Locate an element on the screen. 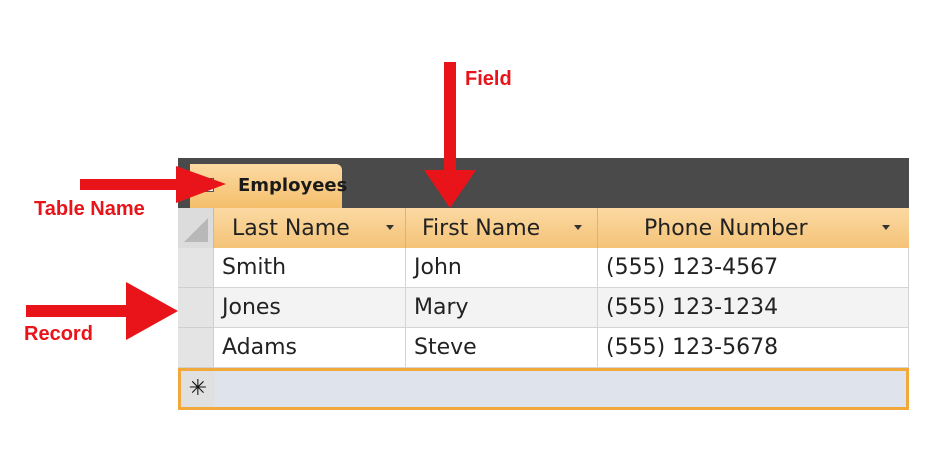  new-record-icon: ✳ is located at coordinates (198, 389).